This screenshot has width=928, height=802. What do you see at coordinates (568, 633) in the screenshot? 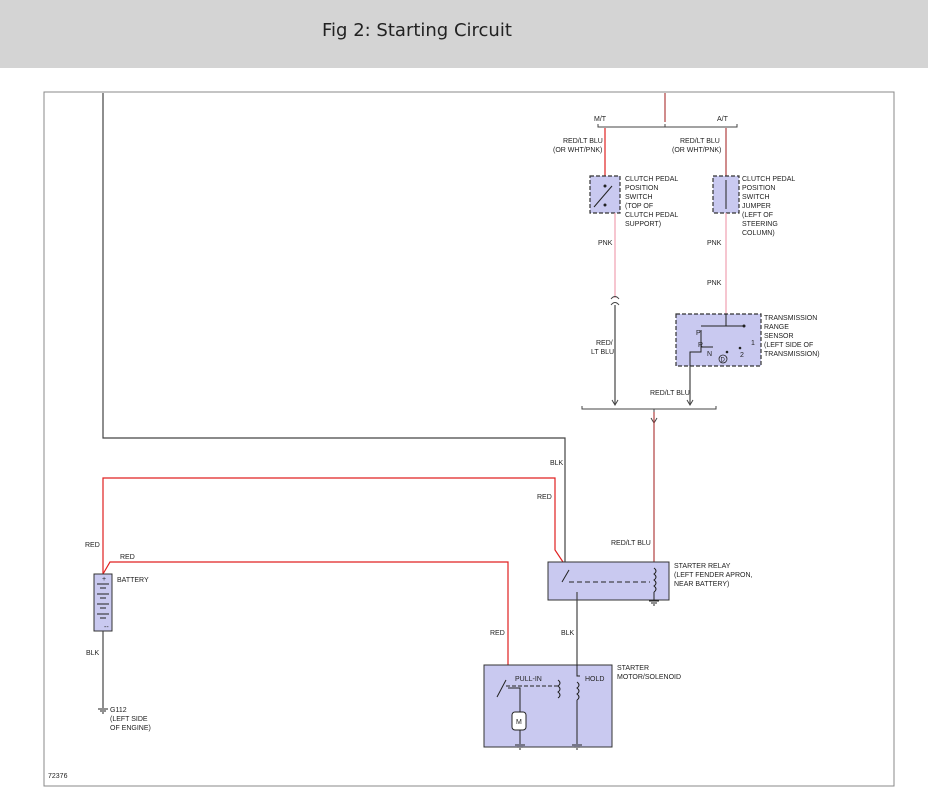
I see `wire-blk-solenoid-label: BLK` at bounding box center [568, 633].